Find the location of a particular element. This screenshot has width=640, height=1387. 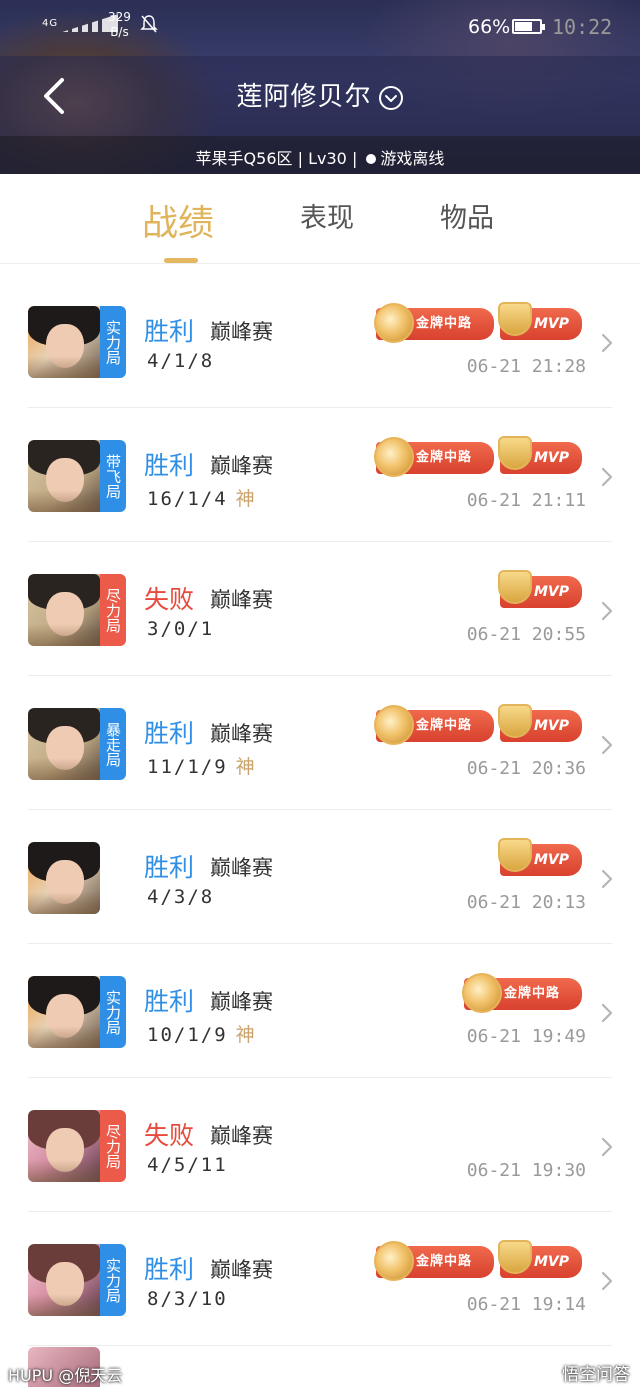

kda-value: 4/1/8 is located at coordinates (181, 361).